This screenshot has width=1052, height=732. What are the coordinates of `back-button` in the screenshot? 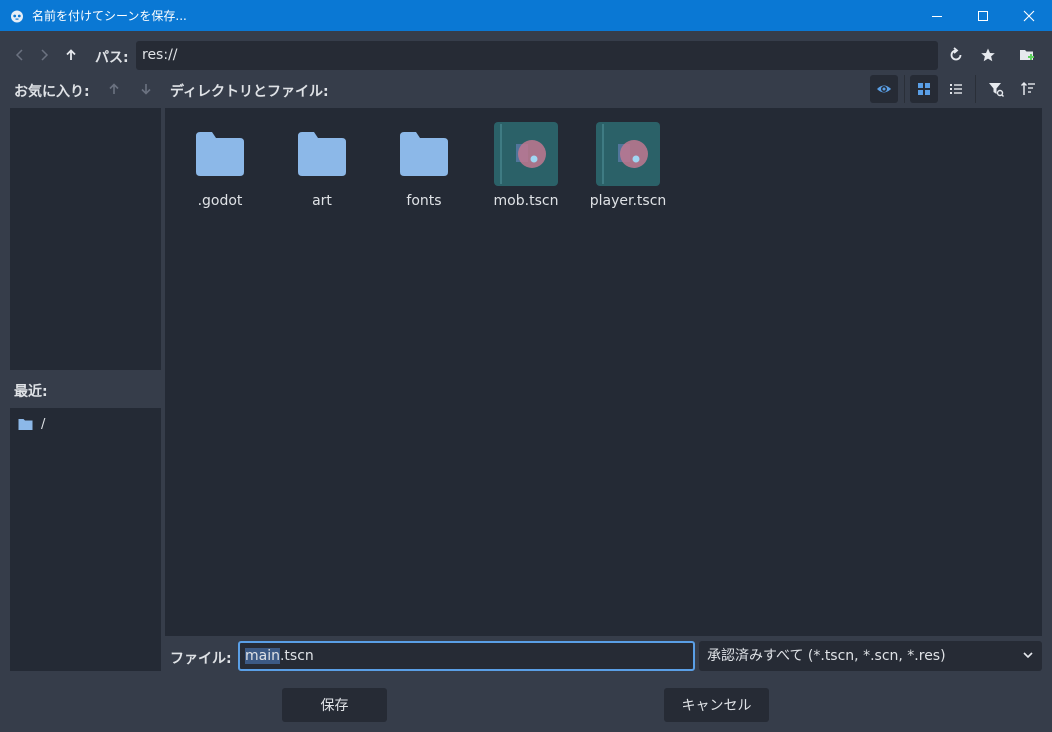 It's located at (20, 55).